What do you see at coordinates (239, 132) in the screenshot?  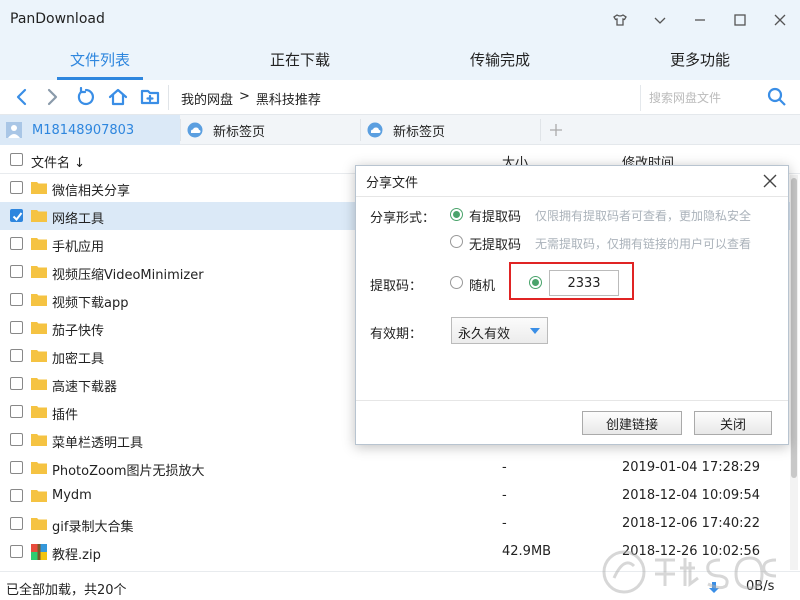 I see `account-tab-label: 新标签页` at bounding box center [239, 132].